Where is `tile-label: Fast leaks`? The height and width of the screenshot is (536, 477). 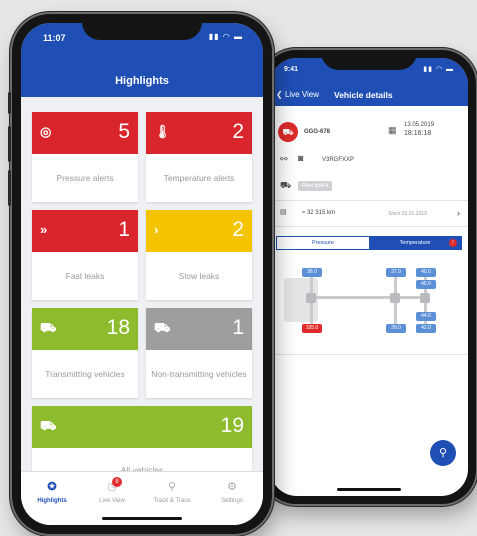 tile-label: Fast leaks is located at coordinates (85, 275).